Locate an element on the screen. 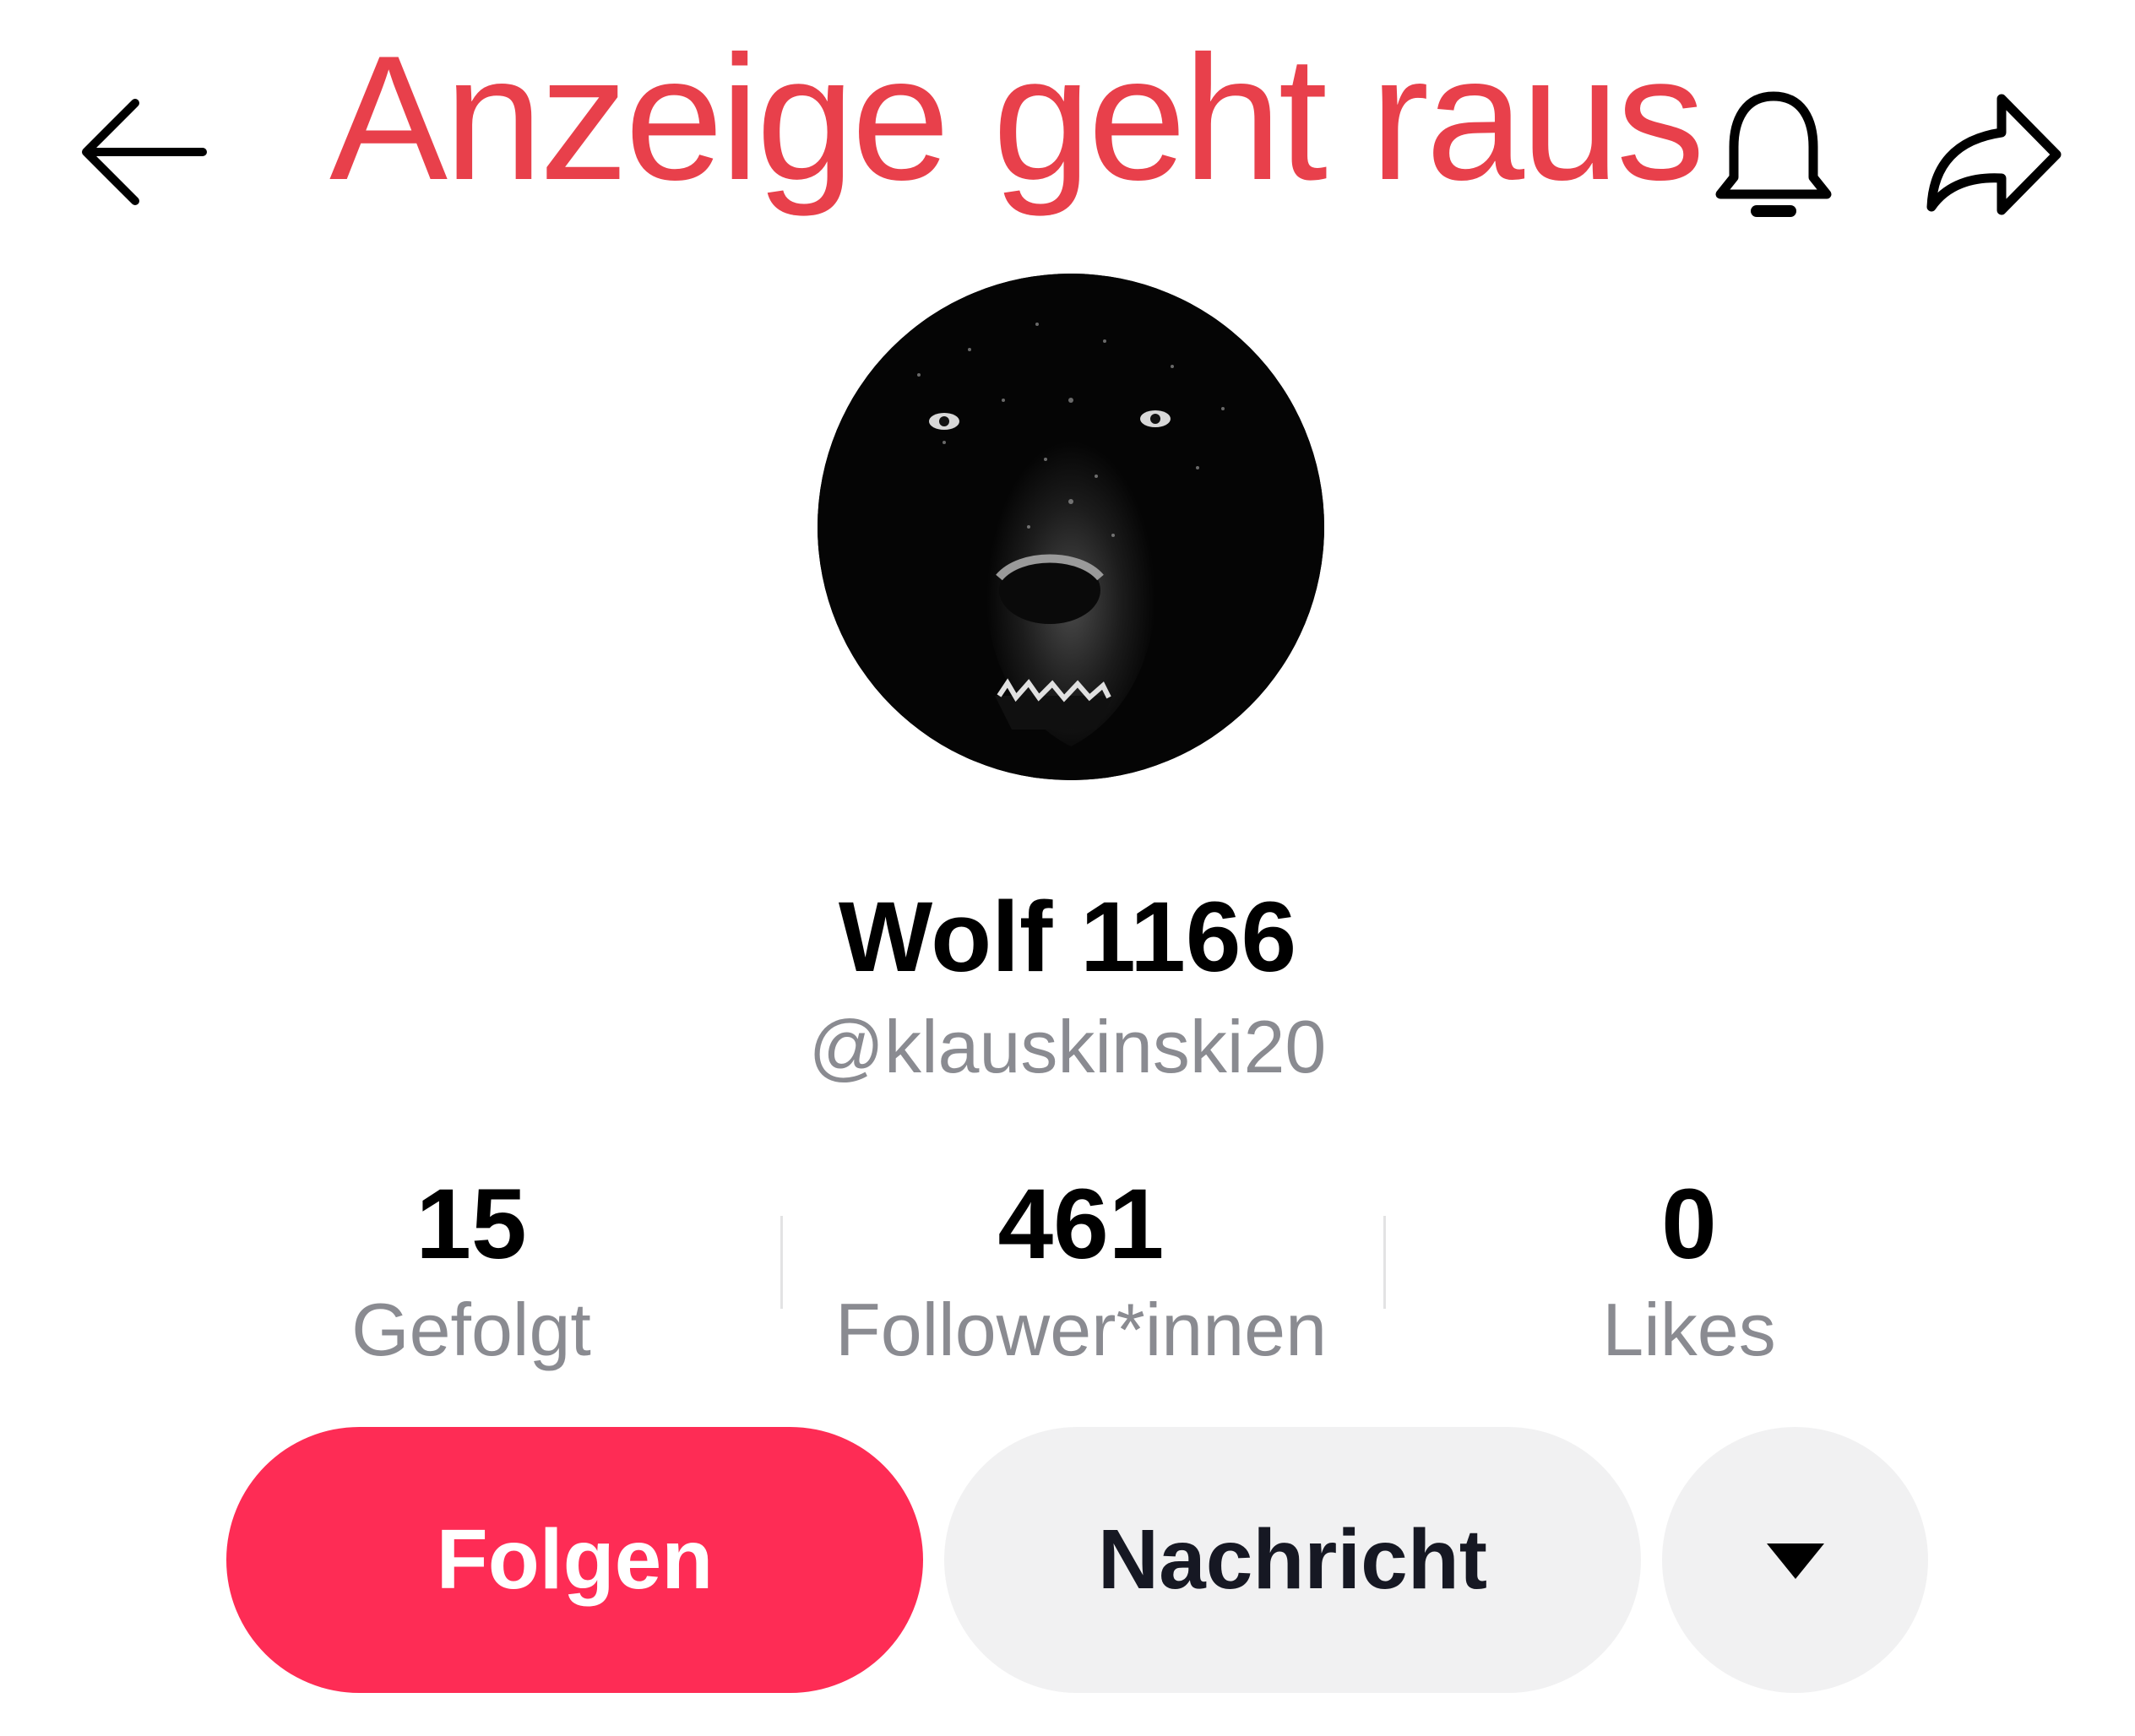 This screenshot has width=2135, height=1736. share-button is located at coordinates (1993, 156).